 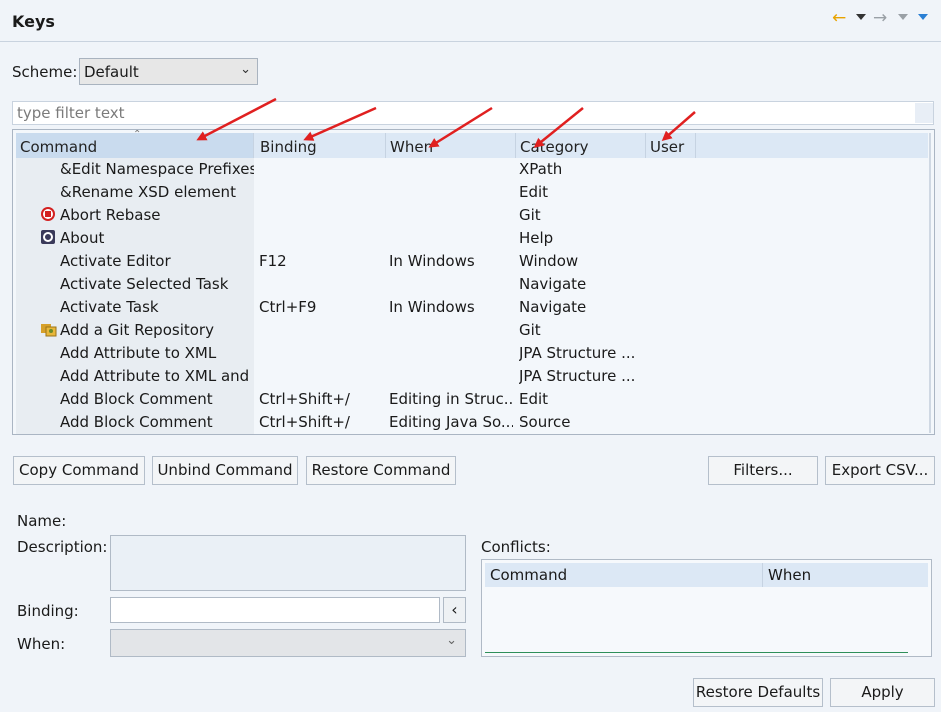 I want to click on annotation-arrows, so click(x=446, y=122).